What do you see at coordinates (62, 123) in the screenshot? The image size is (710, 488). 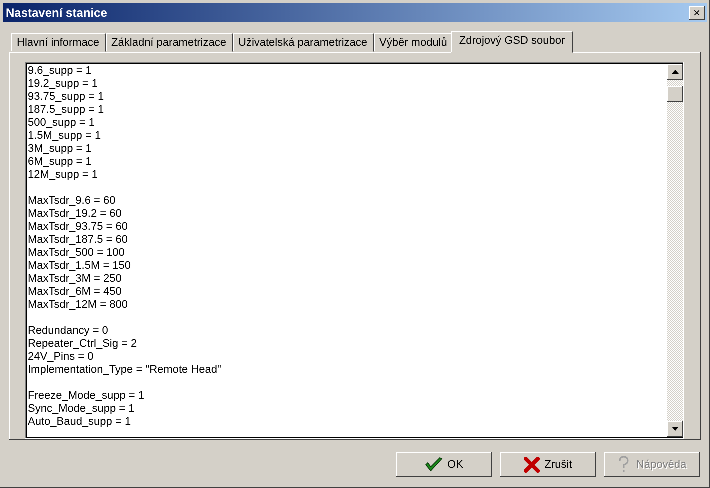 I see `text-line: 500_supp = 1` at bounding box center [62, 123].